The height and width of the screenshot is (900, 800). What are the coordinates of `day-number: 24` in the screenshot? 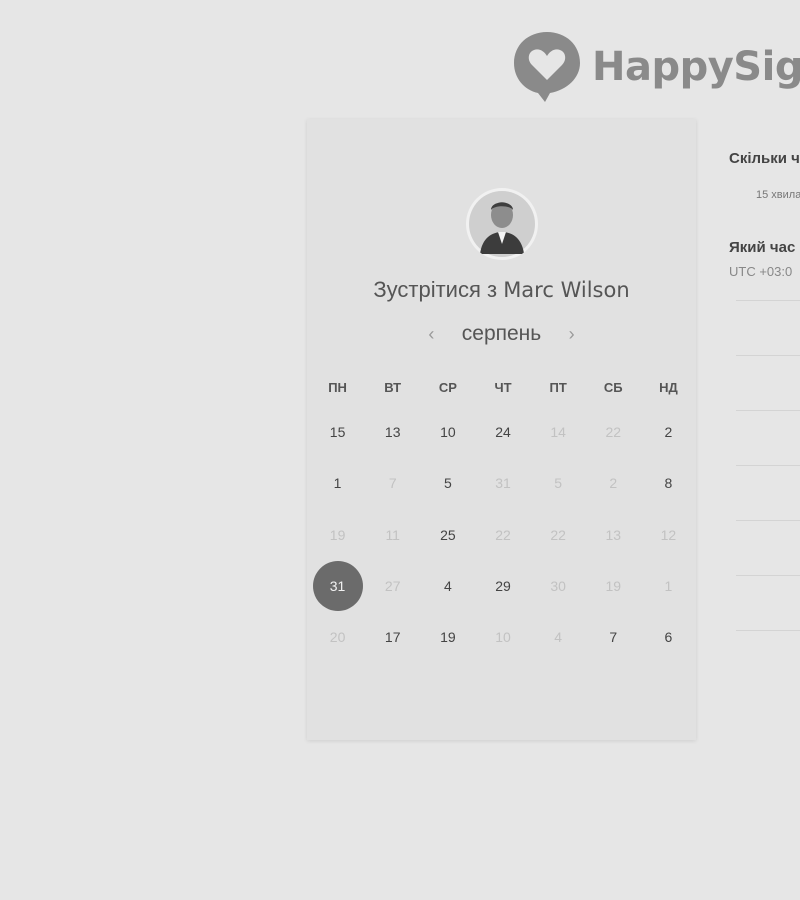 It's located at (503, 432).